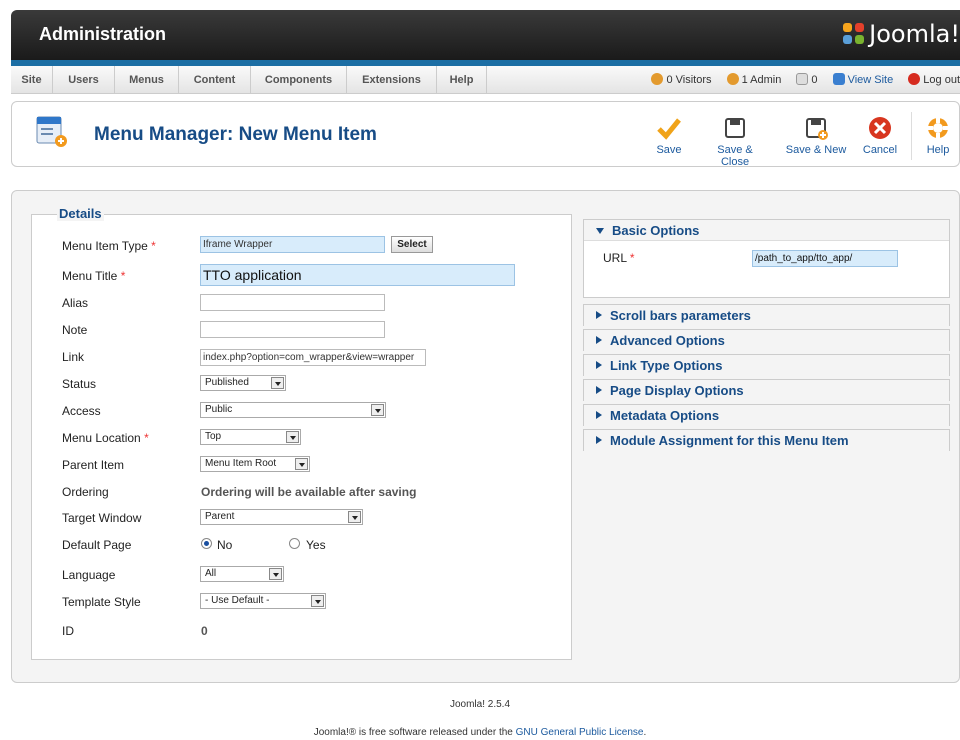  What do you see at coordinates (880, 128) in the screenshot?
I see `cancel-icon` at bounding box center [880, 128].